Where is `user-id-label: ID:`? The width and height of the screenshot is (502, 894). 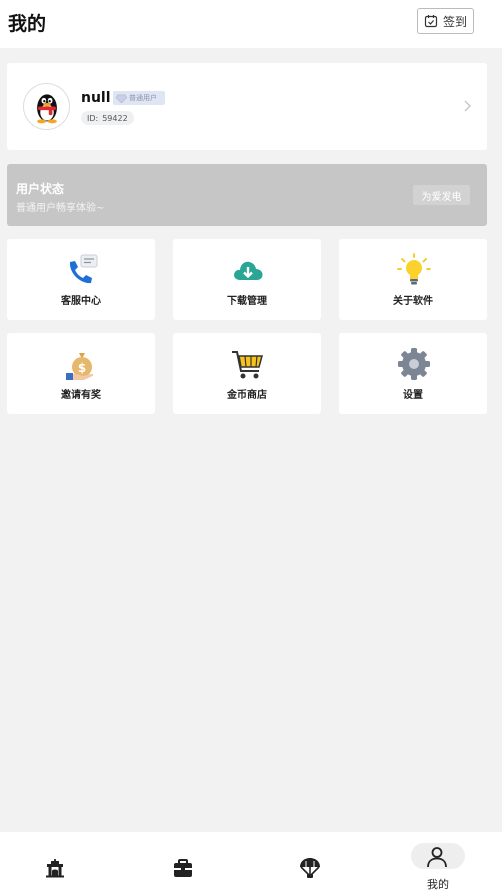
user-id-label: ID: is located at coordinates (93, 118).